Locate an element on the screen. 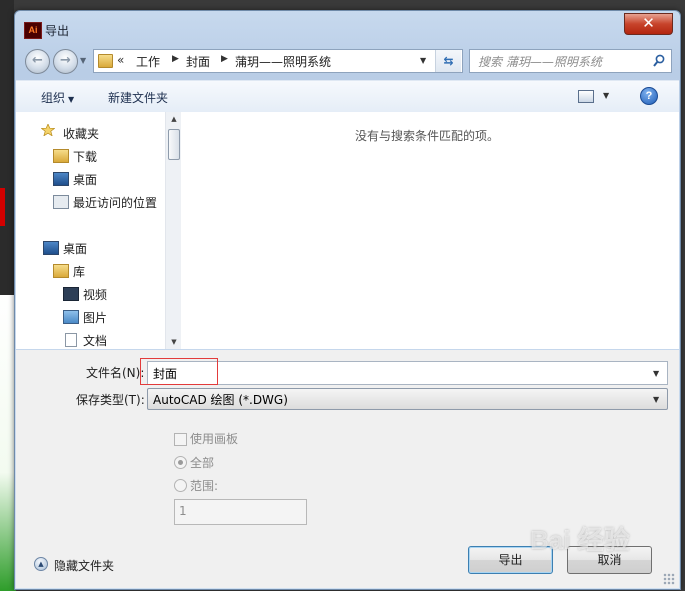  range-radio is located at coordinates (180, 485).